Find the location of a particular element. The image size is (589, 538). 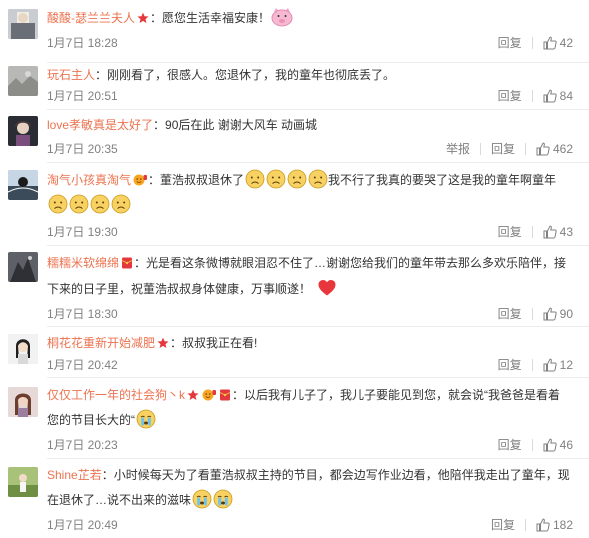

comment-text: 90后在此 谢谢大风车 动画城 is located at coordinates (241, 125).